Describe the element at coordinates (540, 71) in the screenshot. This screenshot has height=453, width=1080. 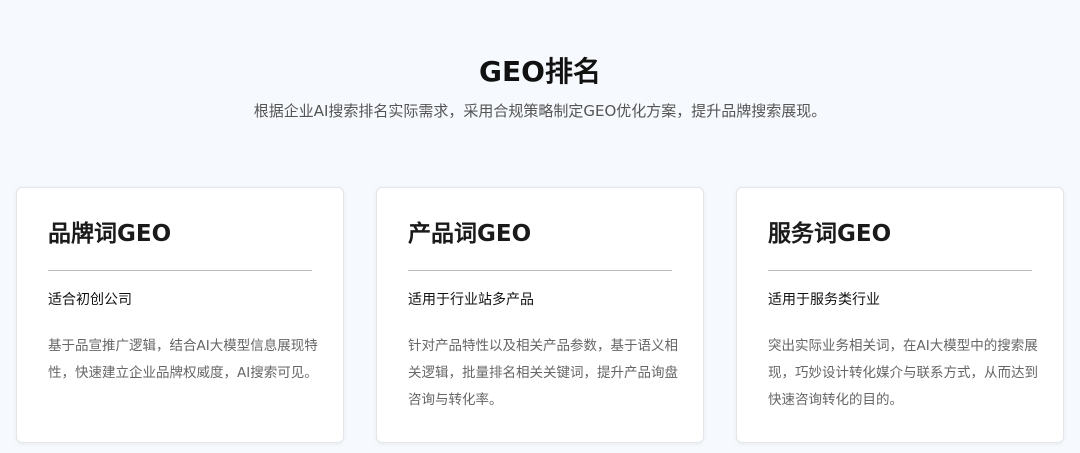
I see `section-title: GEO排名` at that location.